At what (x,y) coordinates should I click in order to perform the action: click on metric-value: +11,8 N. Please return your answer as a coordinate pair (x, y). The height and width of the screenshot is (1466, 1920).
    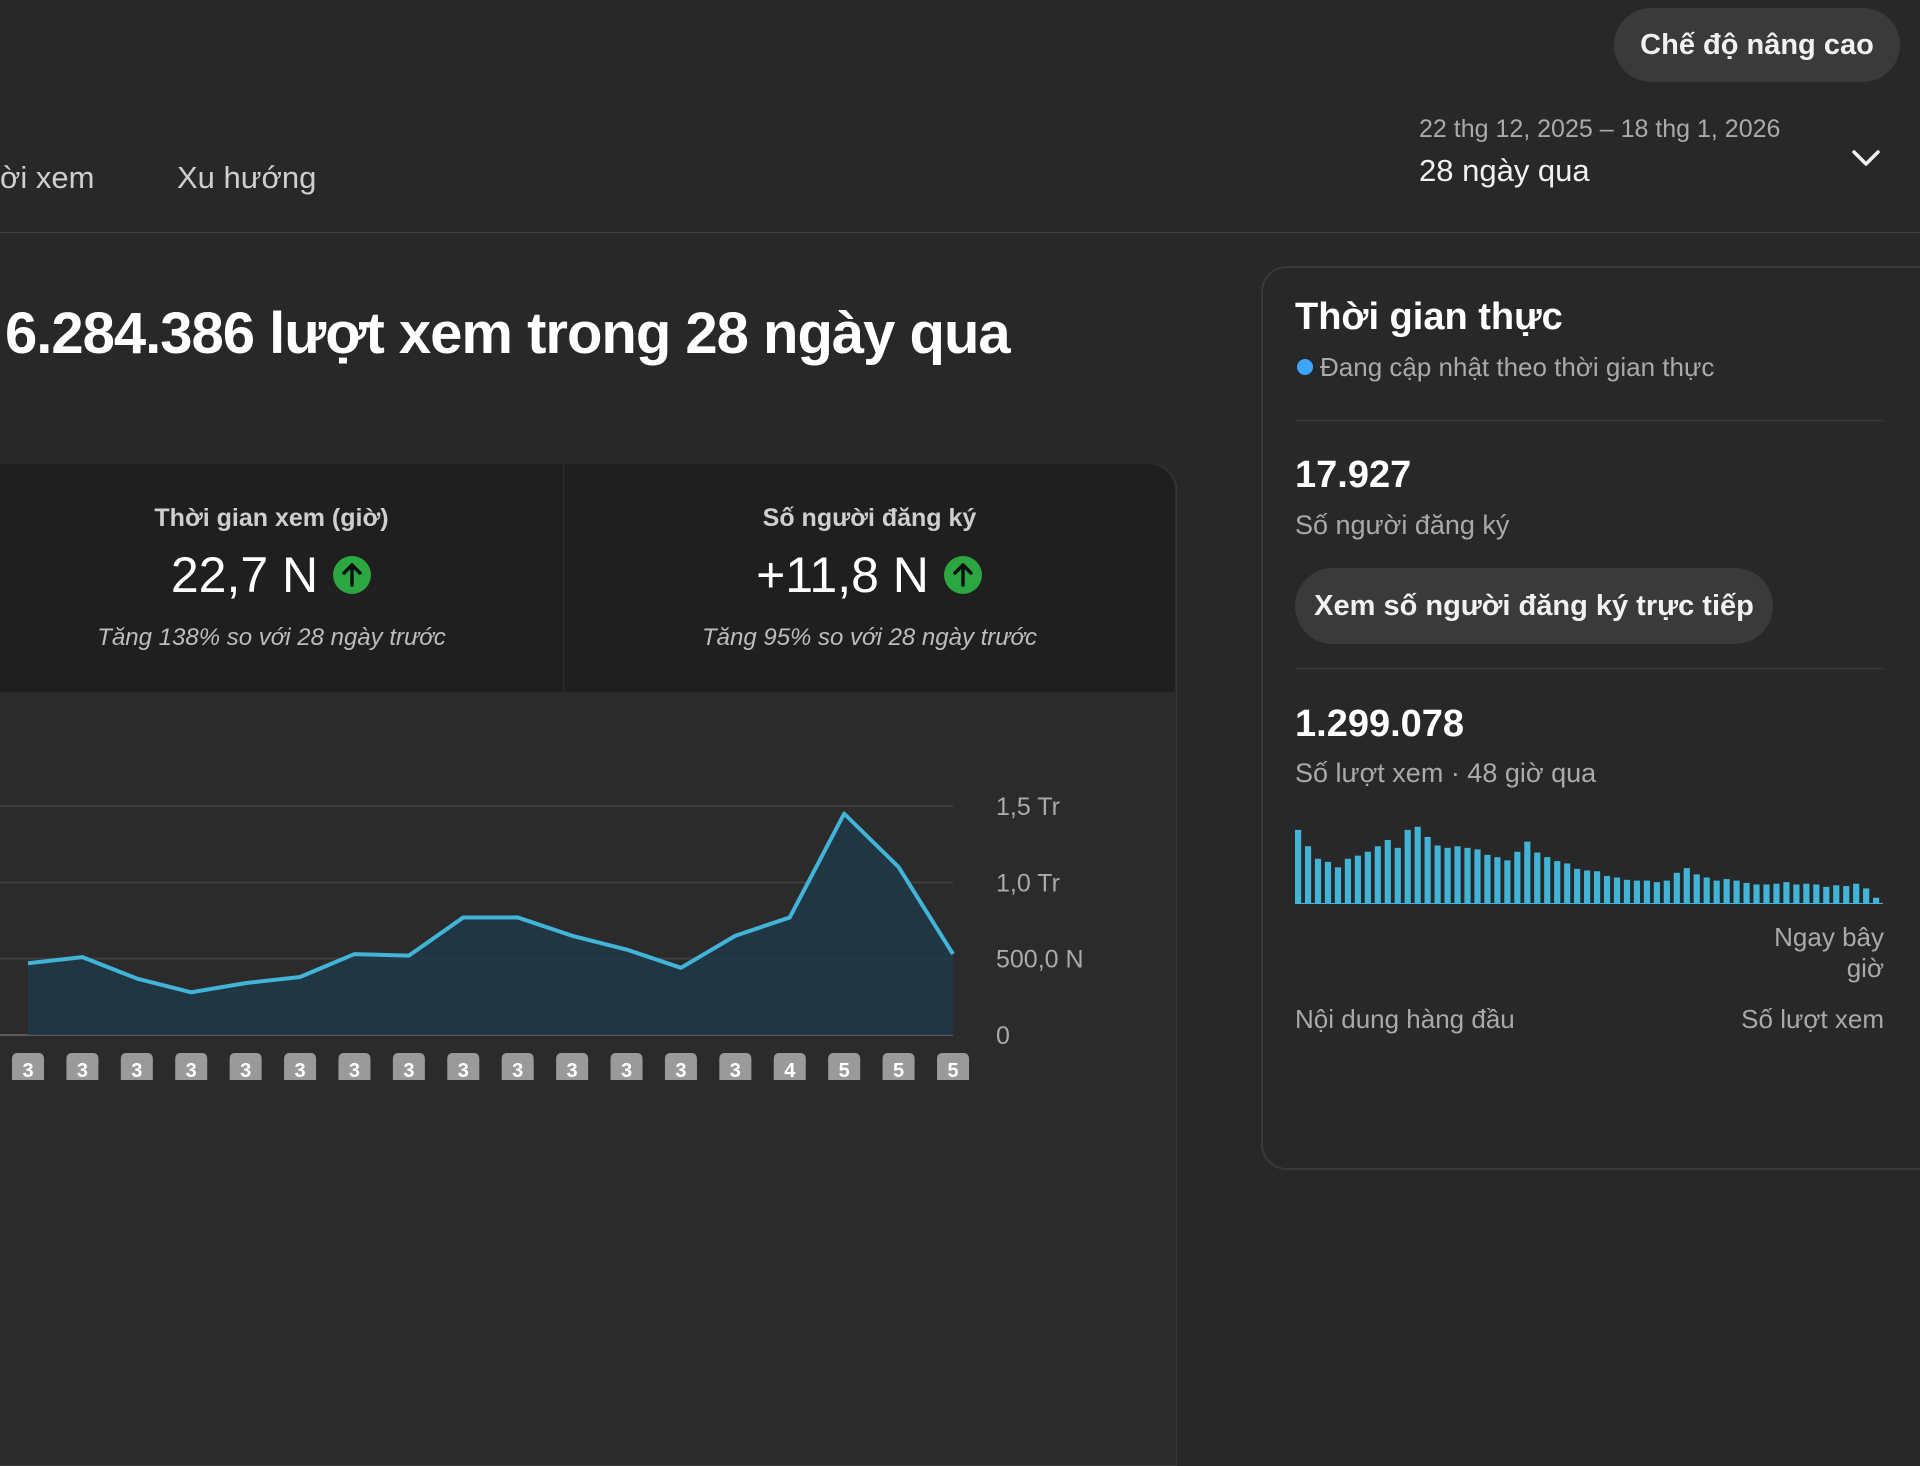
    Looking at the image, I should click on (842, 575).